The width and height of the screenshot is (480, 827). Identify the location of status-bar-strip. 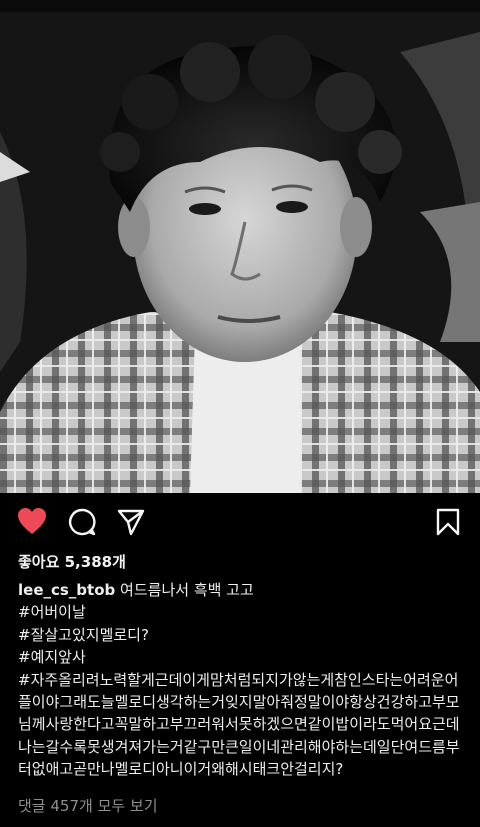
(240, 6).